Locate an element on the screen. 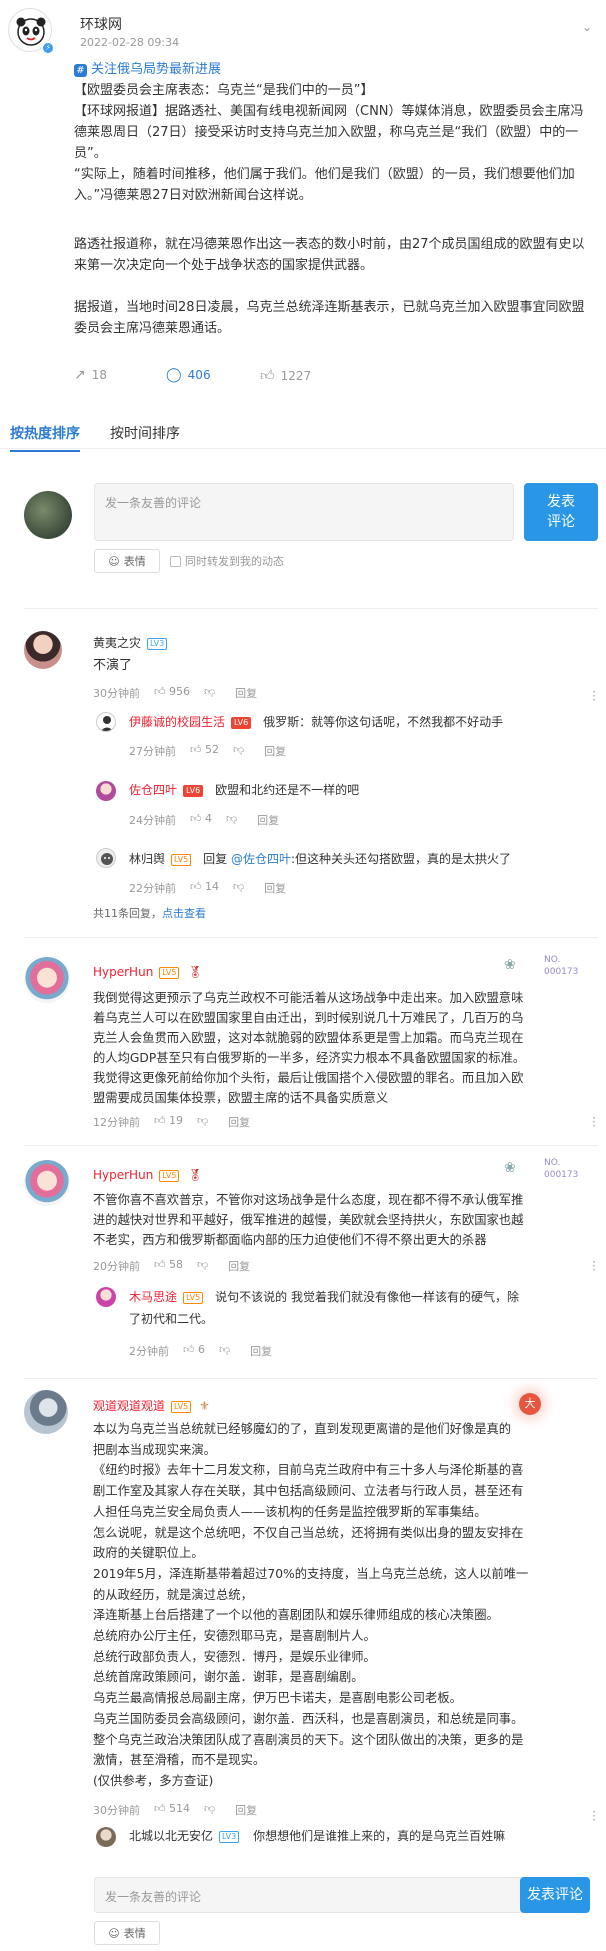  topic-label: 关注俄乌局势最新进展 is located at coordinates (156, 69).